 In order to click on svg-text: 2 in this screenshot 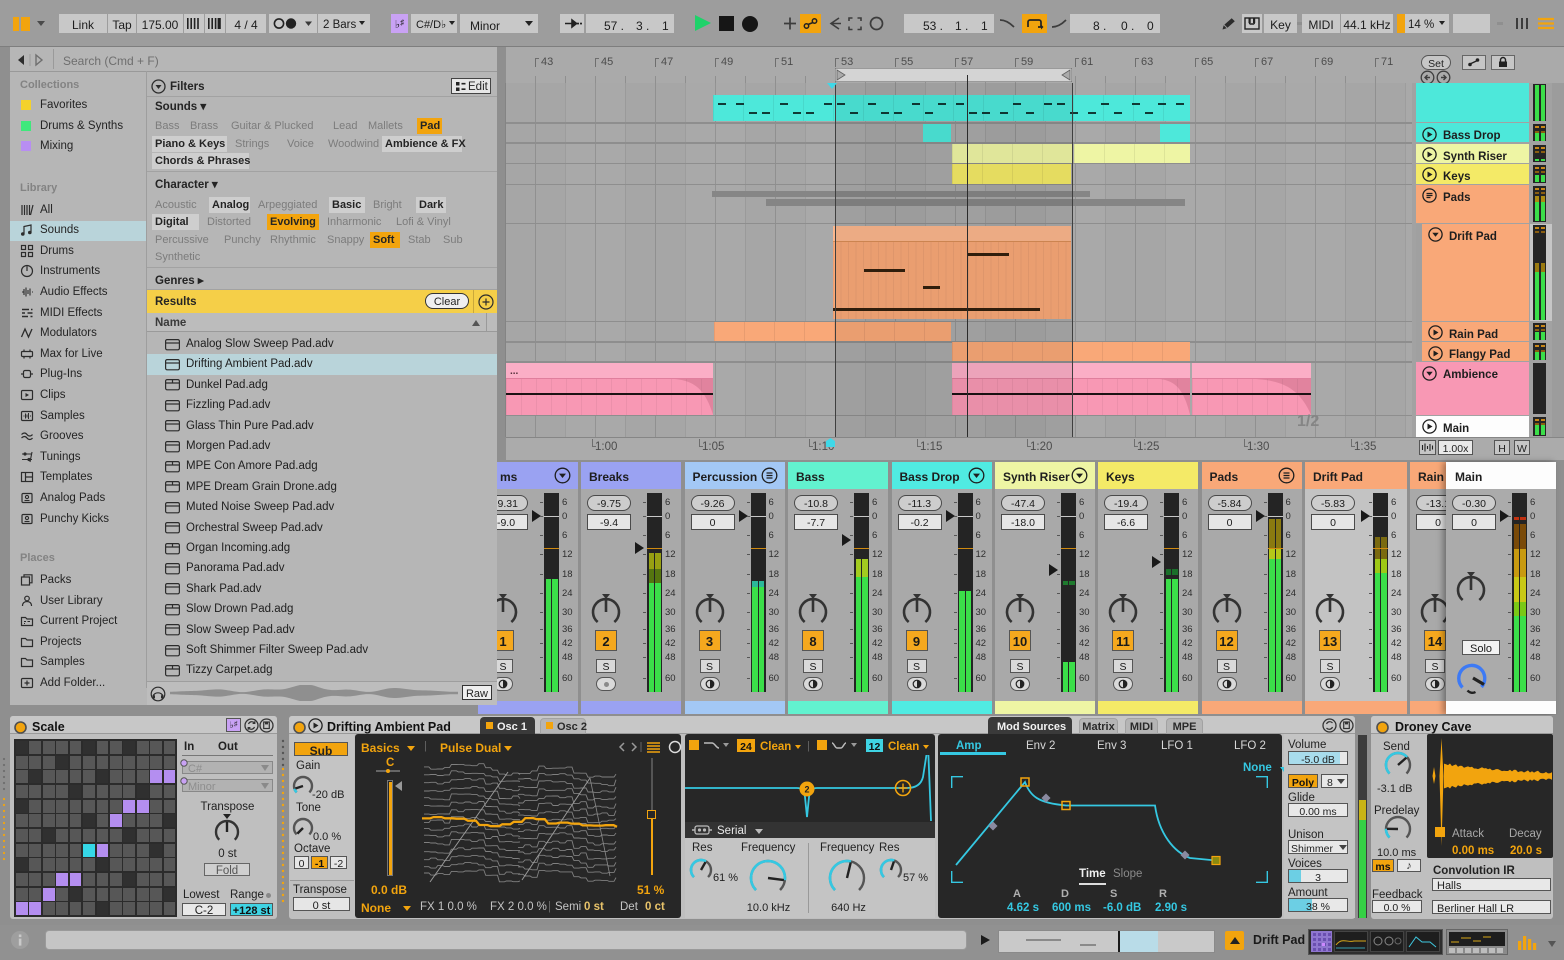, I will do `click(806, 790)`.